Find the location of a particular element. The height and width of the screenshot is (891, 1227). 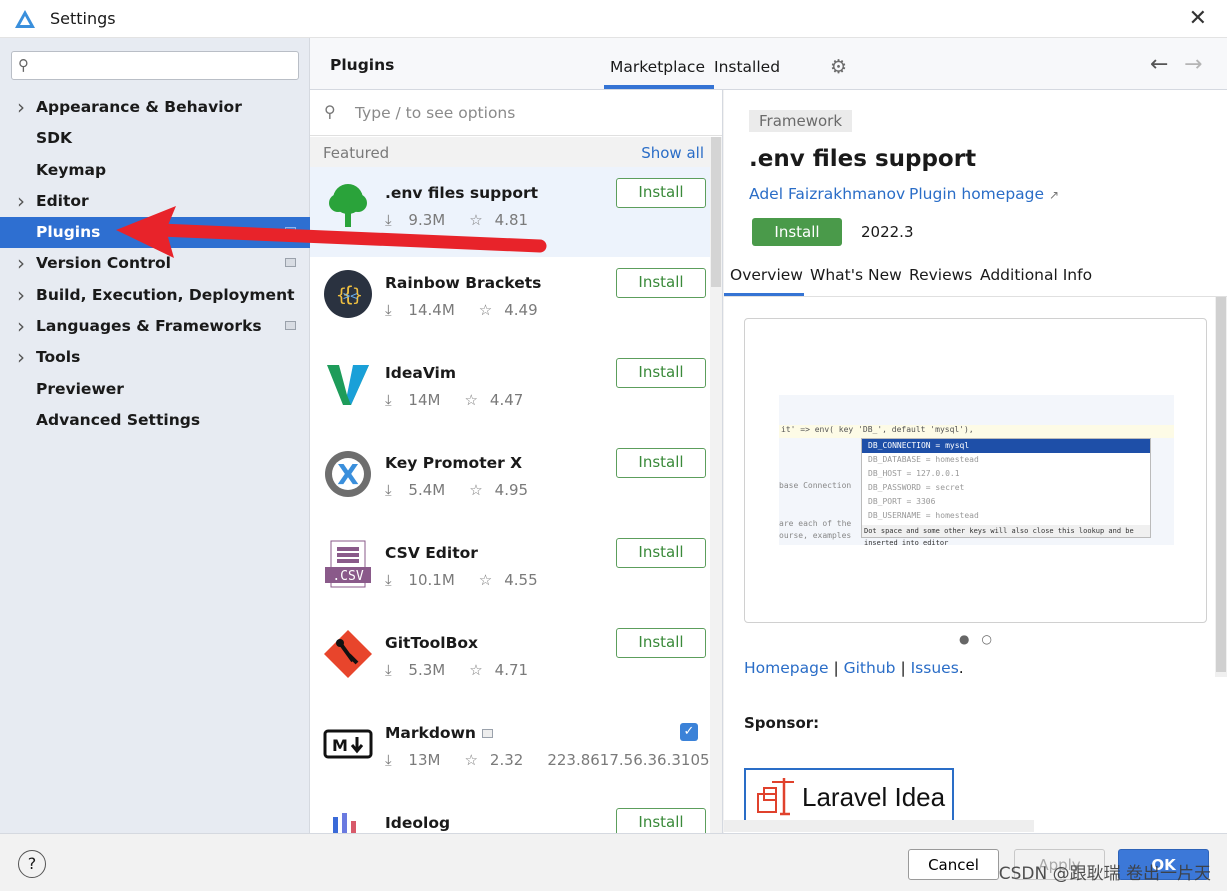

plugin-search-placeholder: Type / to see options is located at coordinates (435, 113).